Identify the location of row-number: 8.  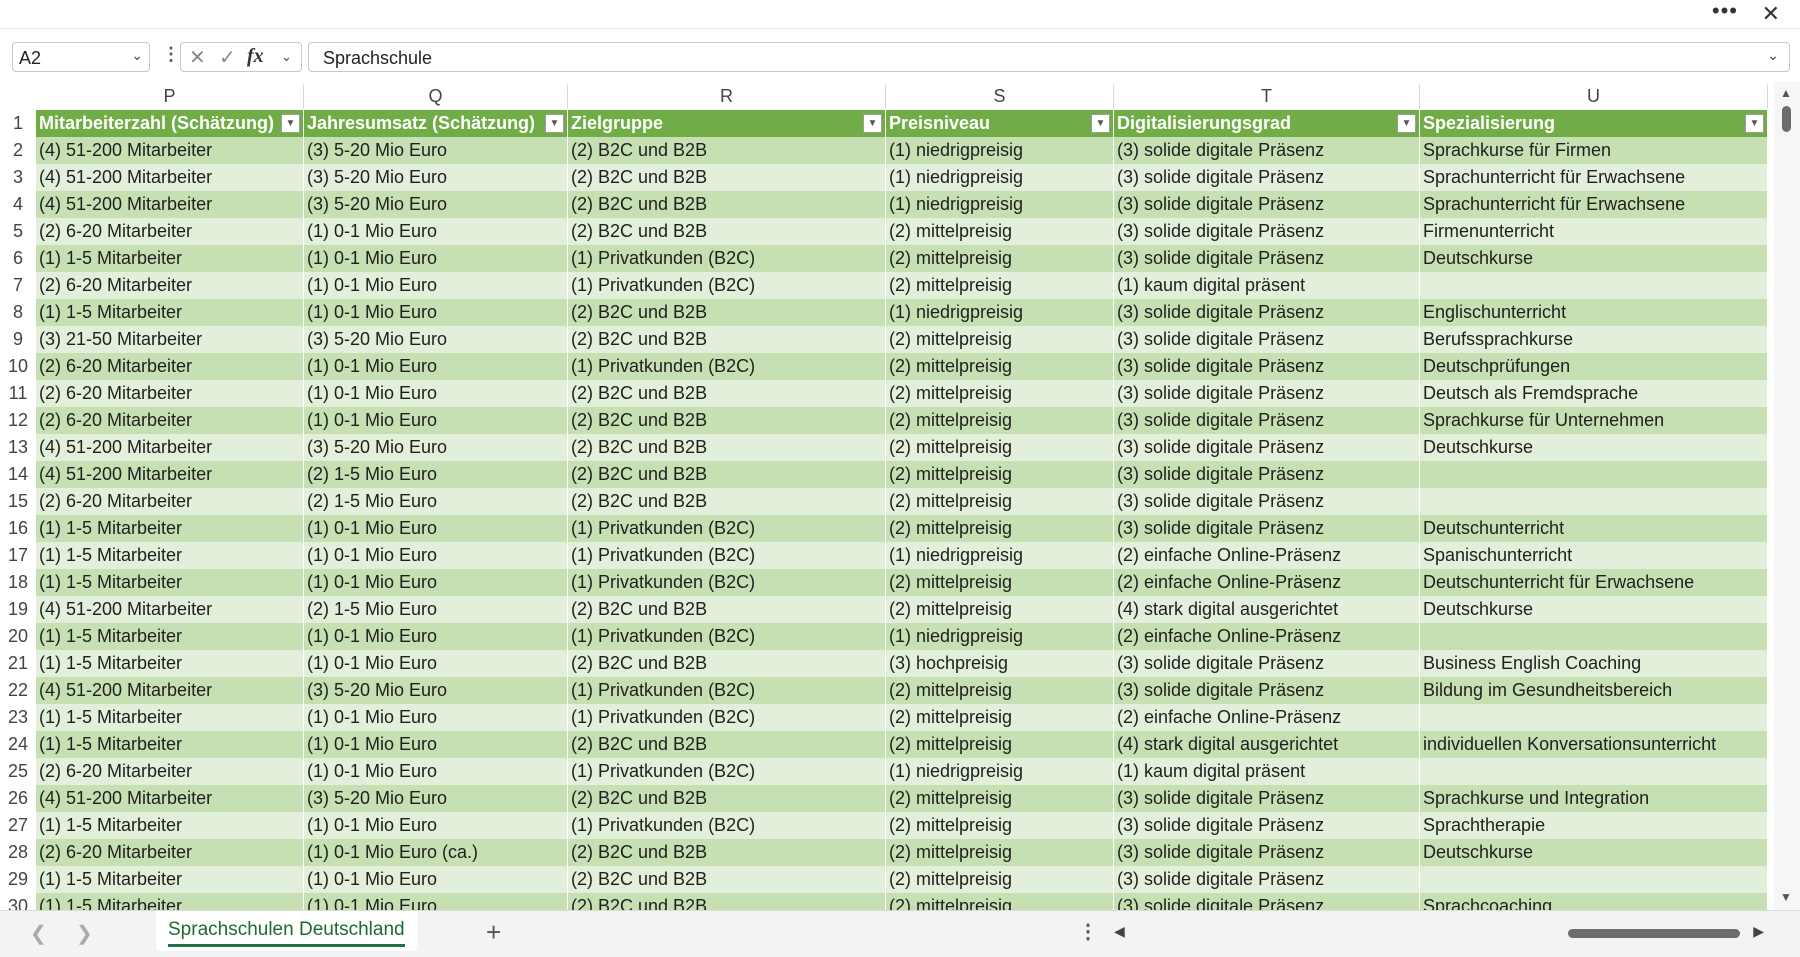
(18, 312).